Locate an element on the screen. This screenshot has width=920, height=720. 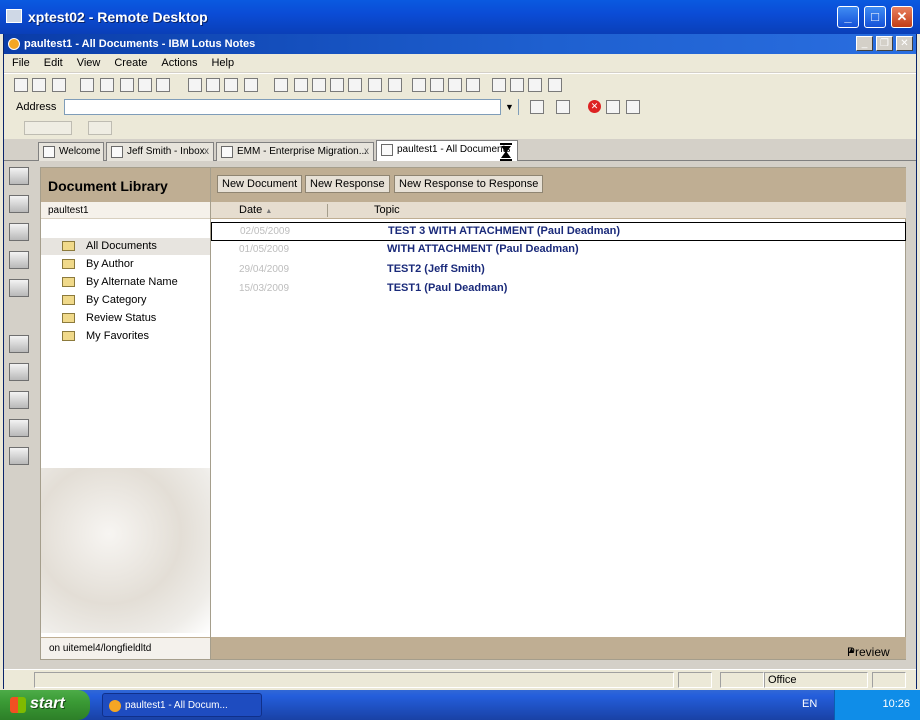
applications-bookmark-icon is located at coordinates (19, 428).